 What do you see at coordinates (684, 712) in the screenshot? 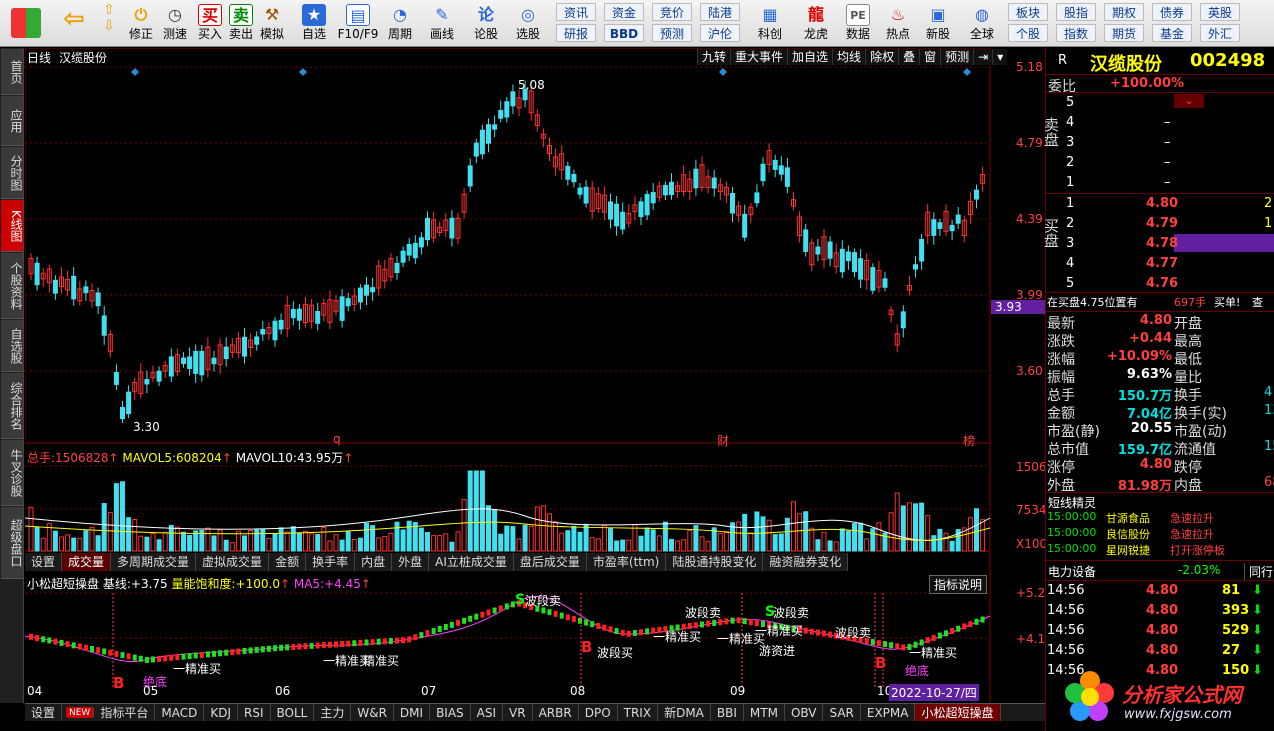
I see `btab-new-dma: 新DMA` at bounding box center [684, 712].